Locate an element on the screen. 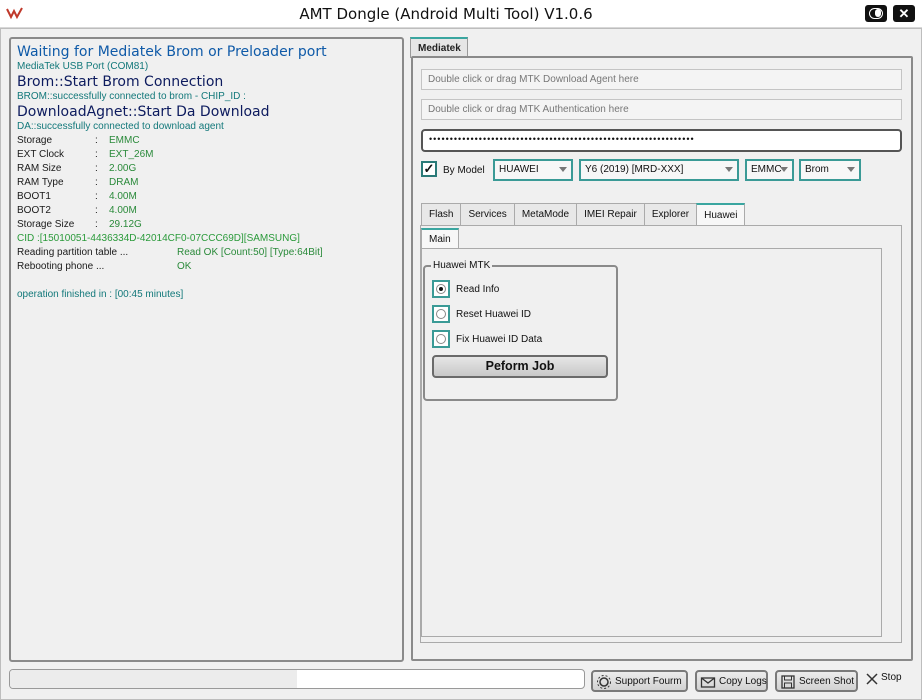 Image resolution: width=922 pixels, height=700 pixels. log-info-row: BOOT2:4.00M is located at coordinates (206, 211).